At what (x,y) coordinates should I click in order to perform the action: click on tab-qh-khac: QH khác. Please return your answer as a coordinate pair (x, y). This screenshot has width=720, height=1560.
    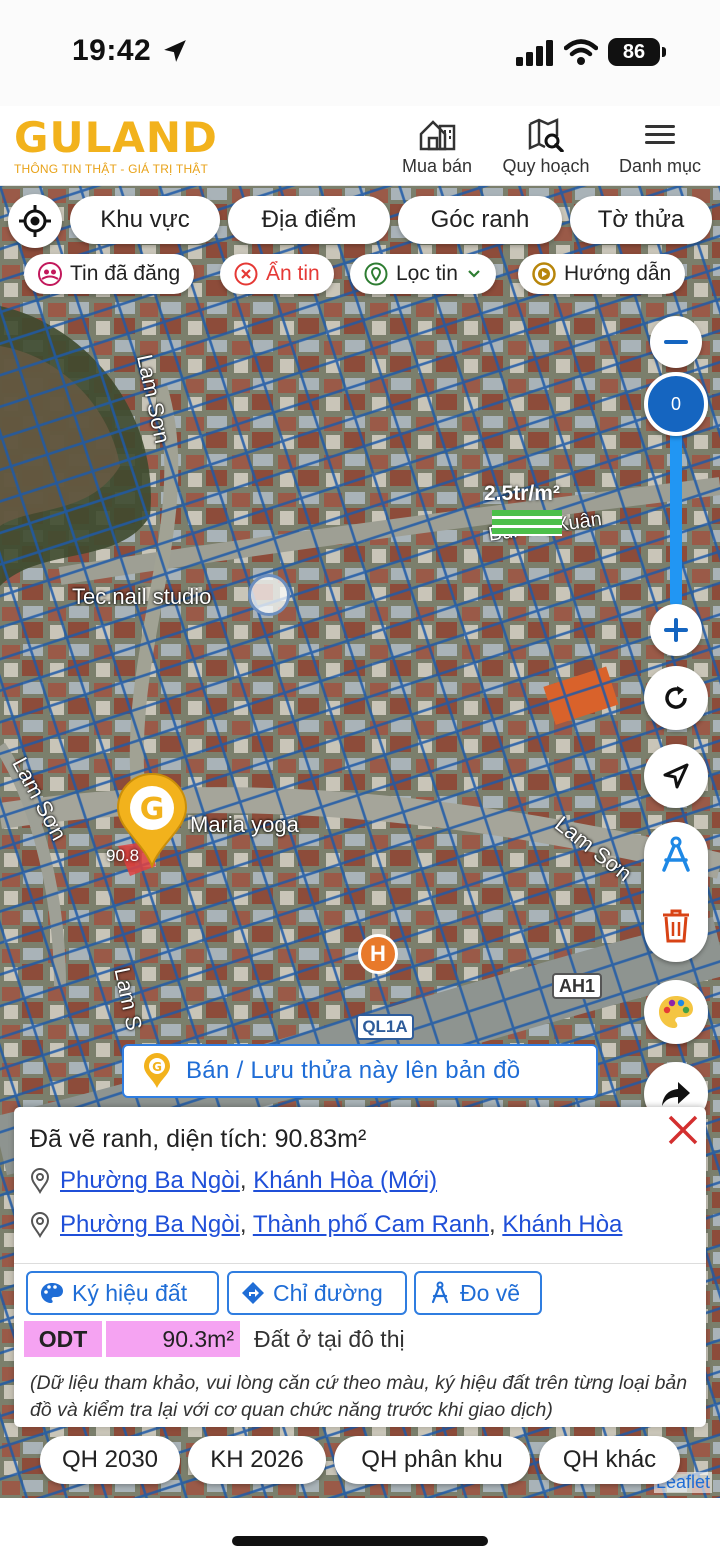
    Looking at the image, I should click on (609, 1460).